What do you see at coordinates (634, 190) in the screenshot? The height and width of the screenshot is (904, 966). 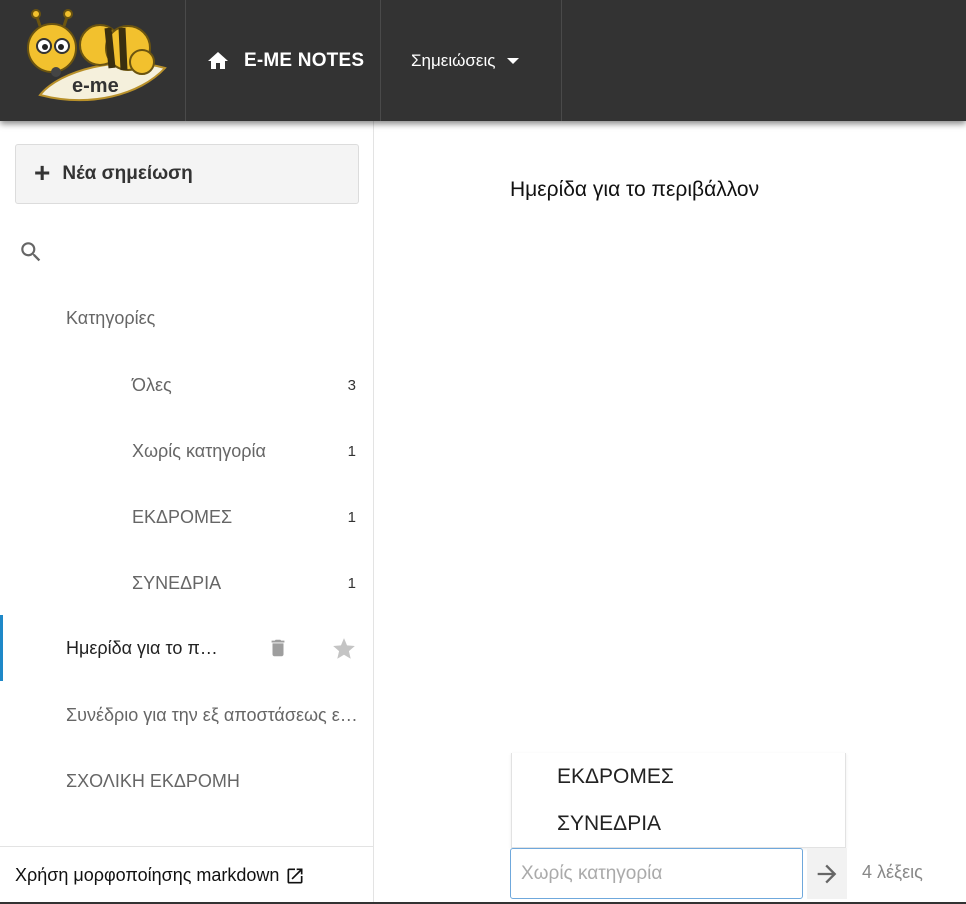 I see `note-editor-title: Ημερίδα για το περιβάλλον` at bounding box center [634, 190].